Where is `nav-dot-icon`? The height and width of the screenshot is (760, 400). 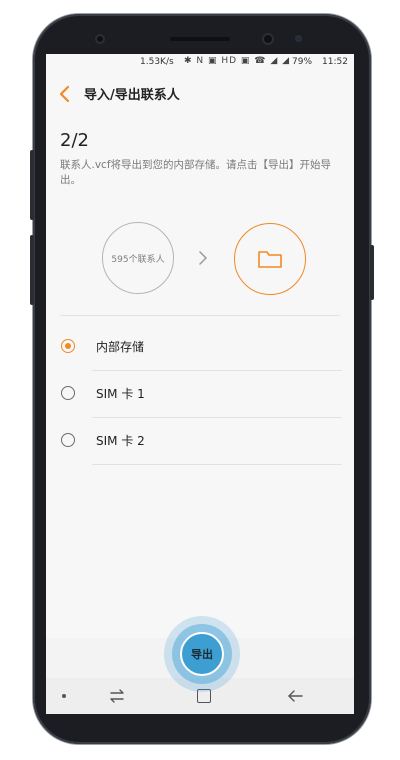
nav-dot-icon is located at coordinates (64, 696).